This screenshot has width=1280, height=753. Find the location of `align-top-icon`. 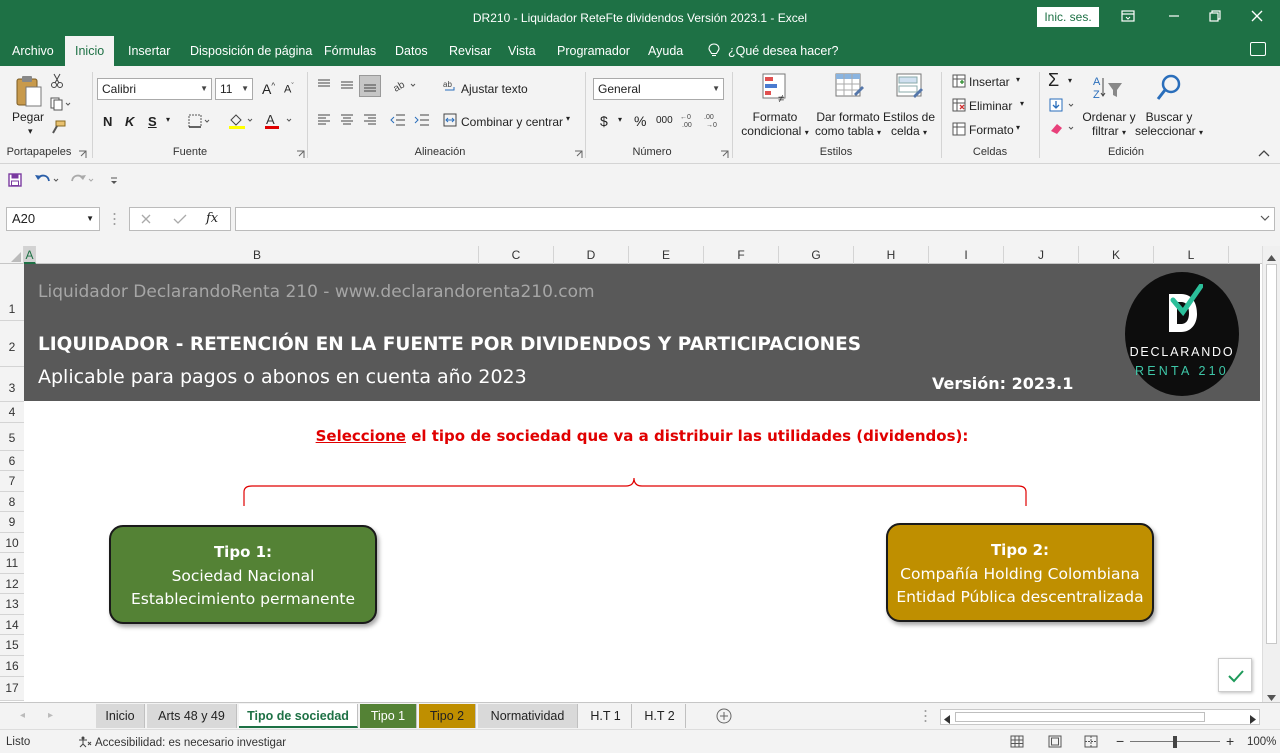

align-top-icon is located at coordinates (324, 86).